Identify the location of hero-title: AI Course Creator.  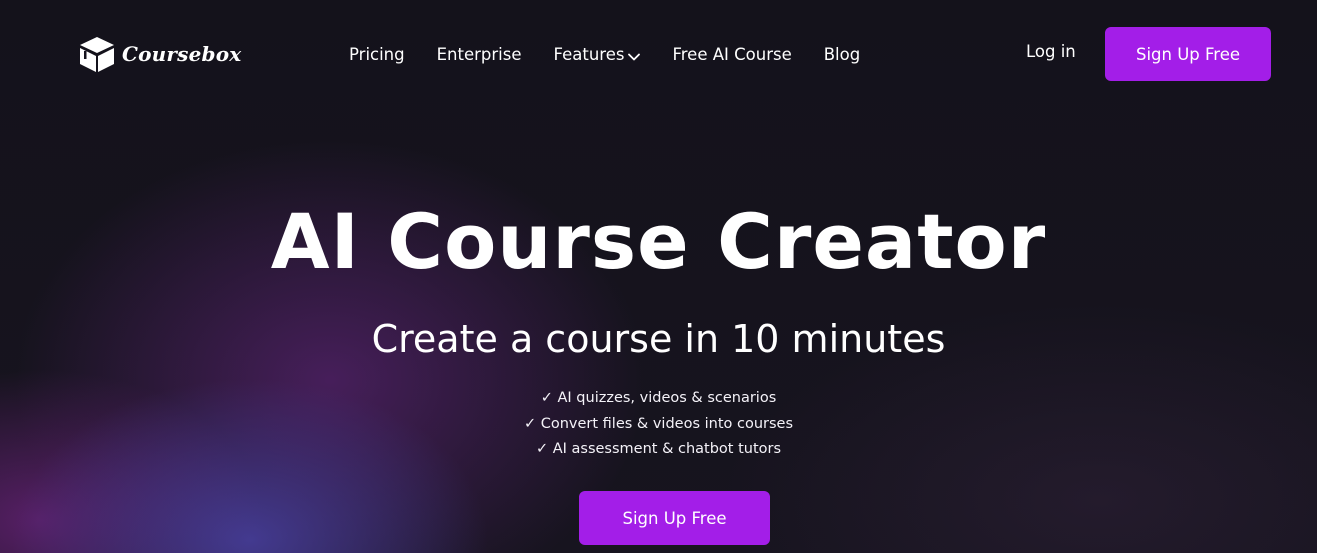
(658, 241).